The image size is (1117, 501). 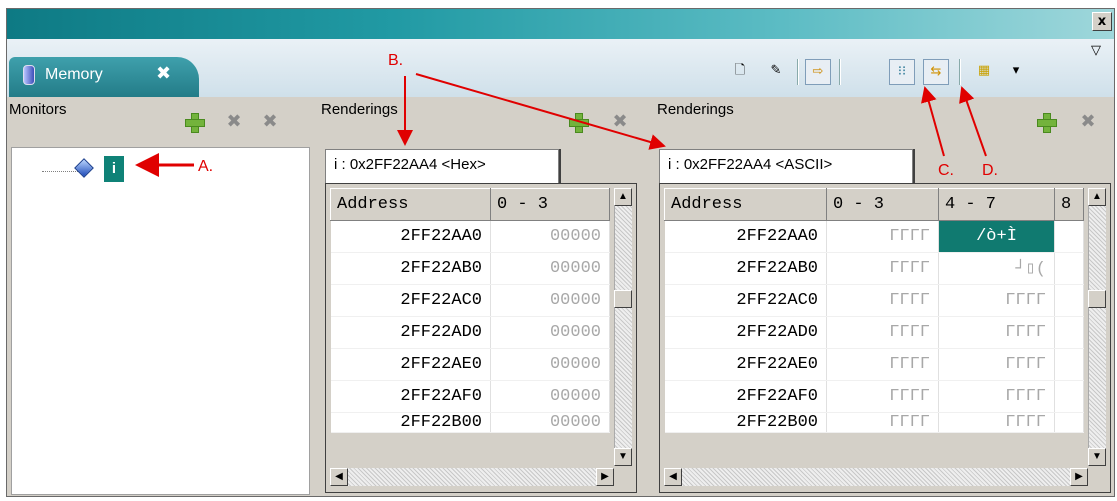 What do you see at coordinates (579, 123) in the screenshot?
I see `add-rendering-left-icon` at bounding box center [579, 123].